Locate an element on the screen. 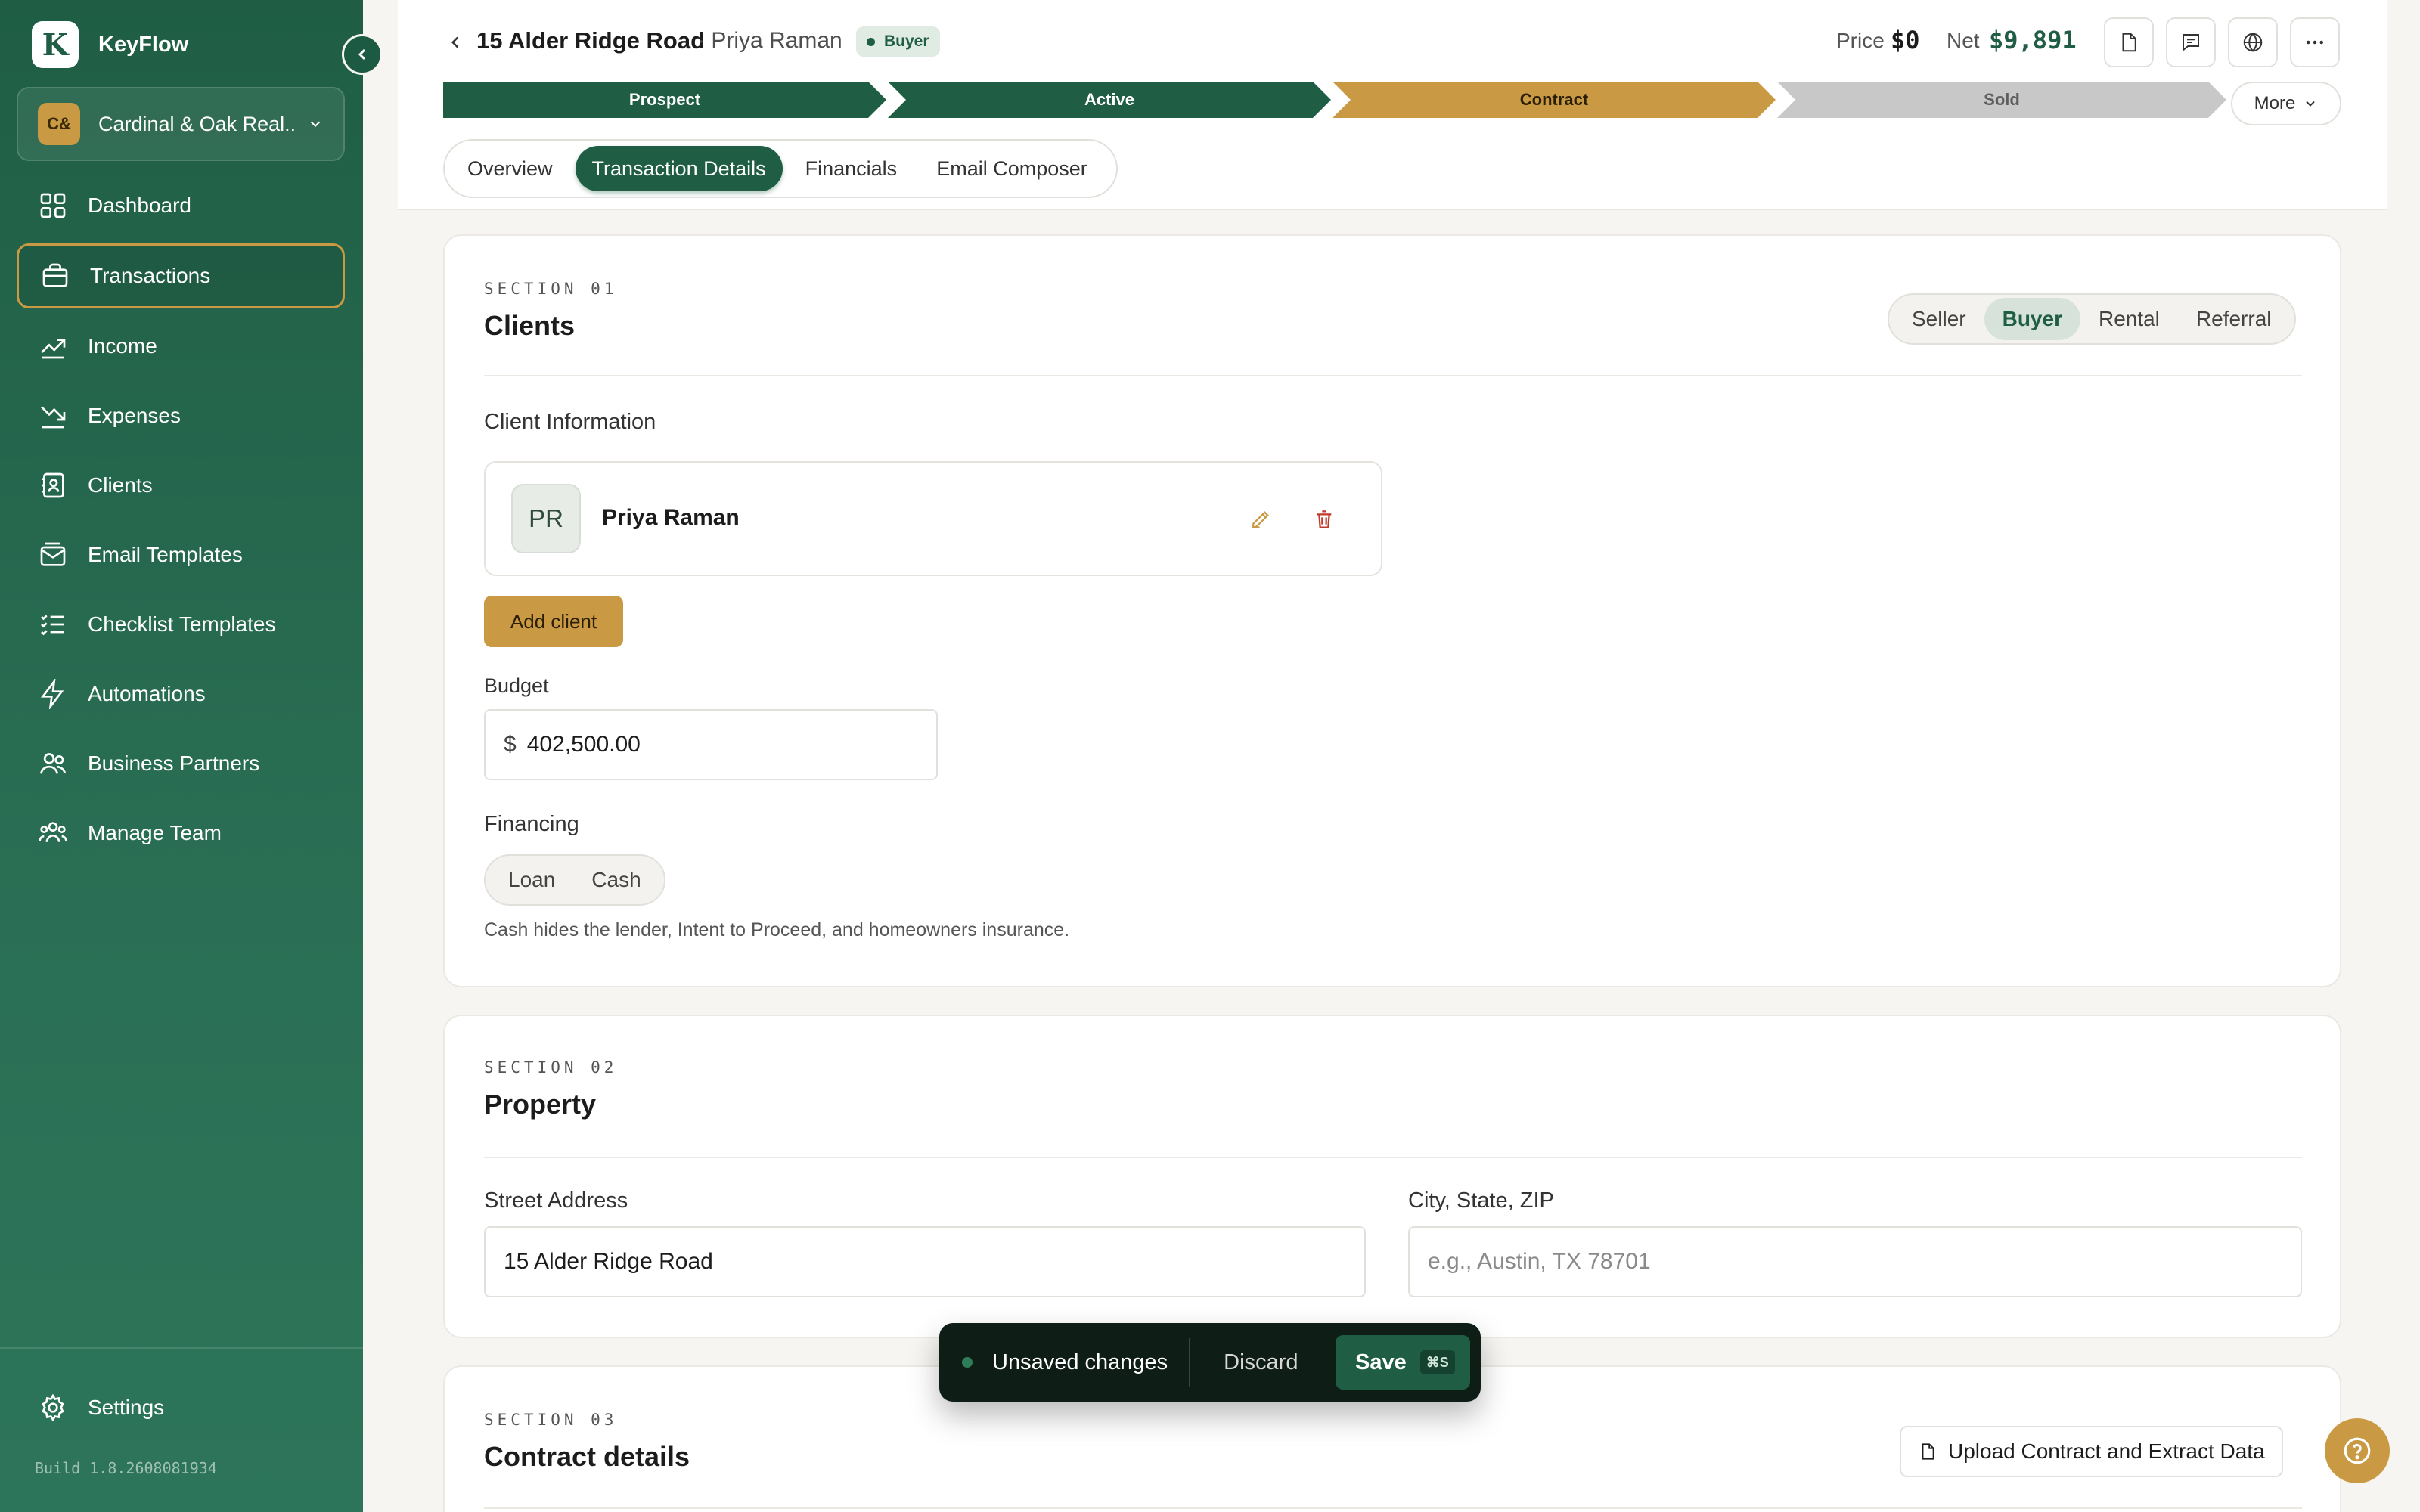  budget-input: $ 402,500.00 is located at coordinates (711, 744).